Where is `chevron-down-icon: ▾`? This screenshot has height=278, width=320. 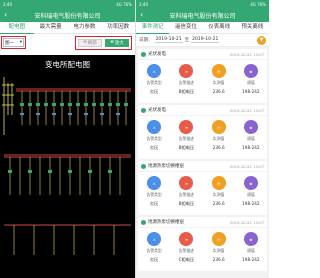
chevron-down-icon: ▾ is located at coordinates (20, 42).